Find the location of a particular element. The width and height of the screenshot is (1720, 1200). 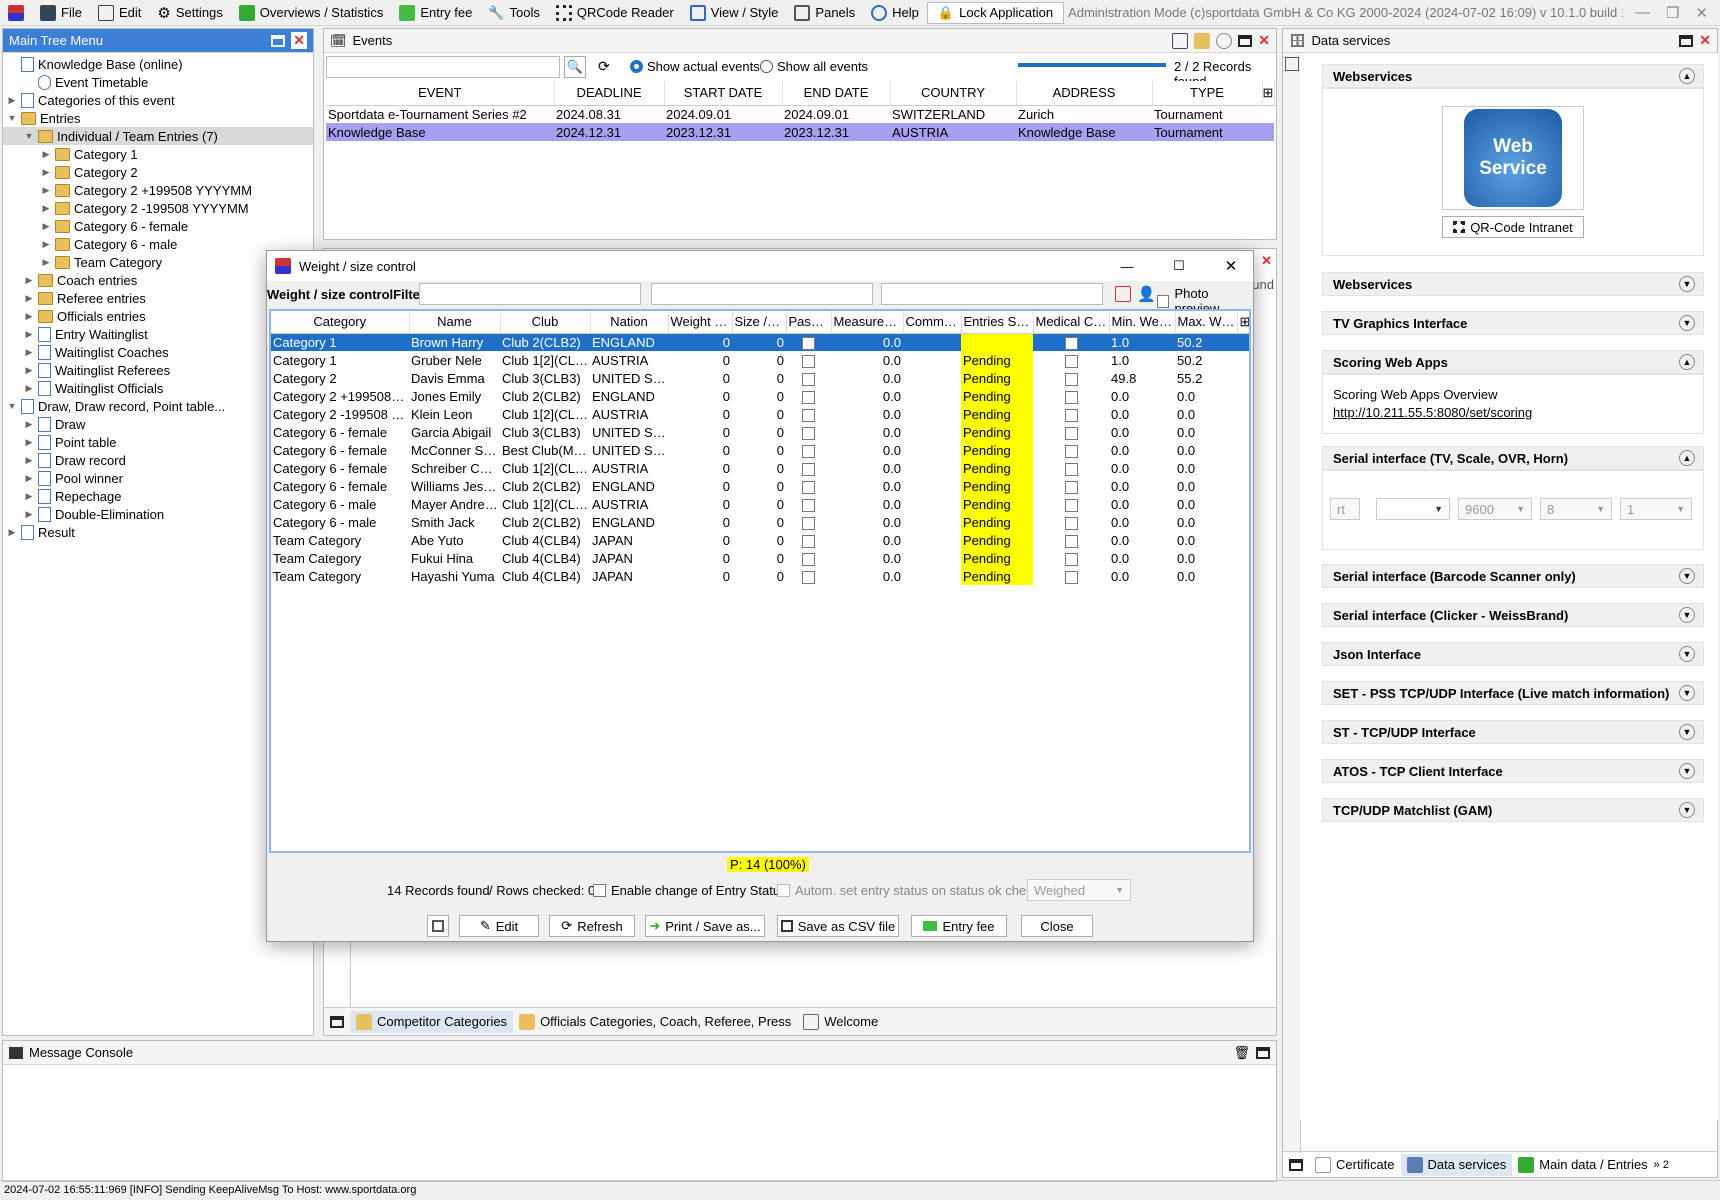

section-scoring-web-apps: Scoring Web Apps ▲ is located at coordinates (1513, 362).